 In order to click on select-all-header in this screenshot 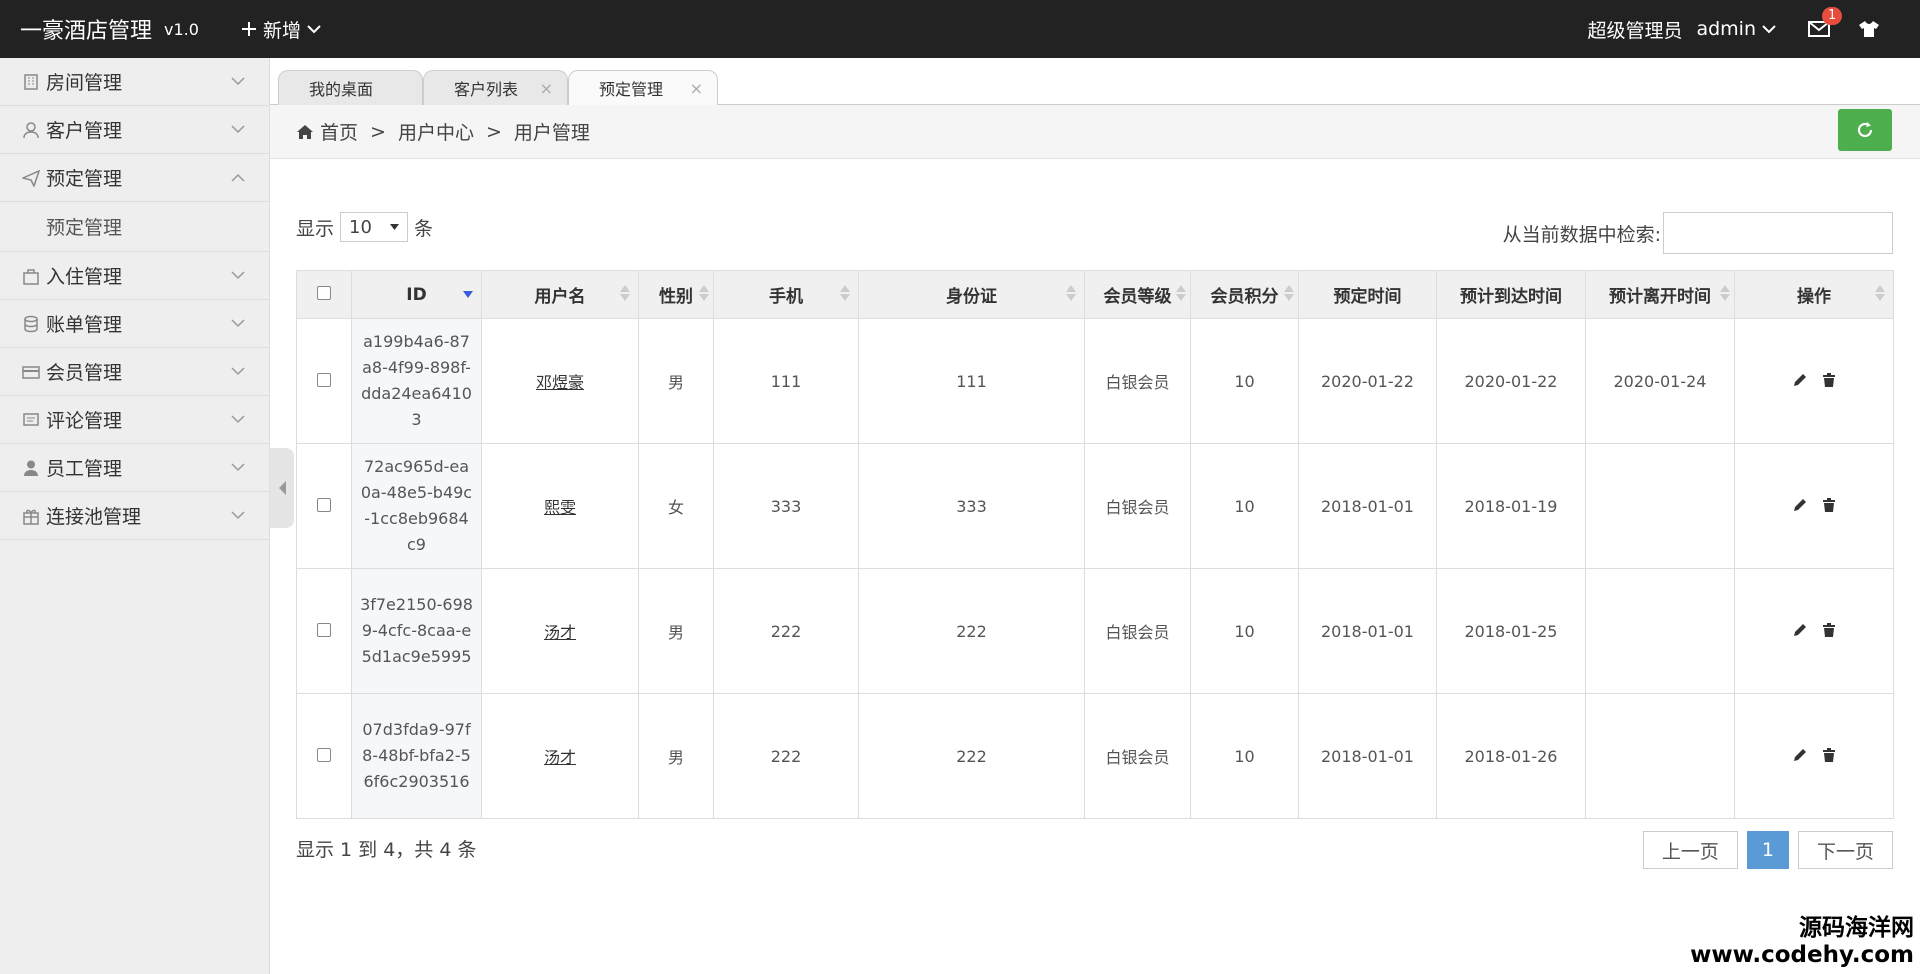, I will do `click(324, 294)`.